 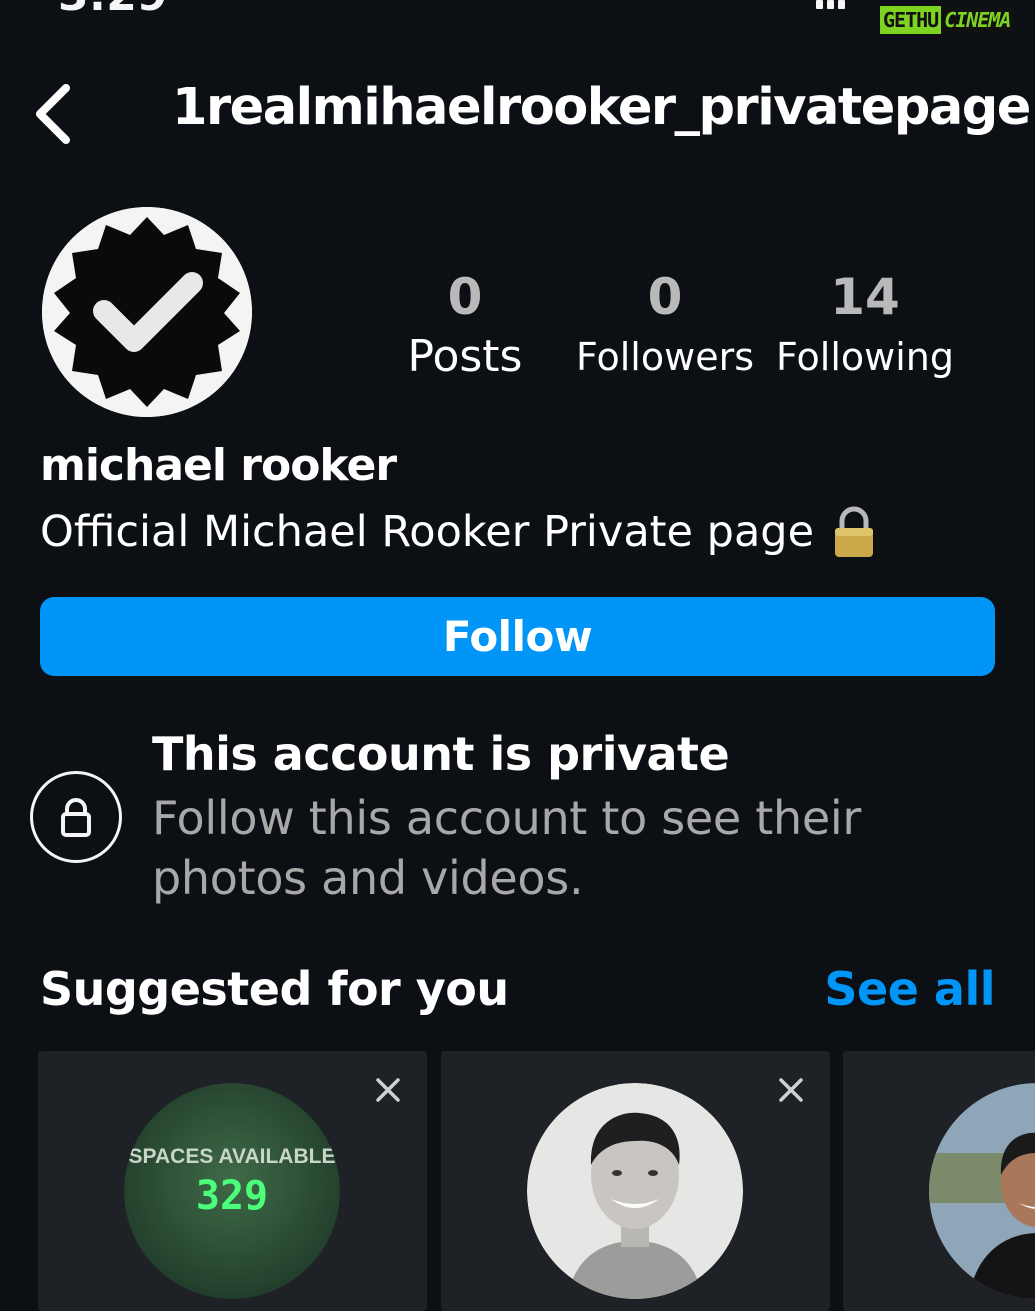 I want to click on see-all-link: See all, so click(x=909, y=989).